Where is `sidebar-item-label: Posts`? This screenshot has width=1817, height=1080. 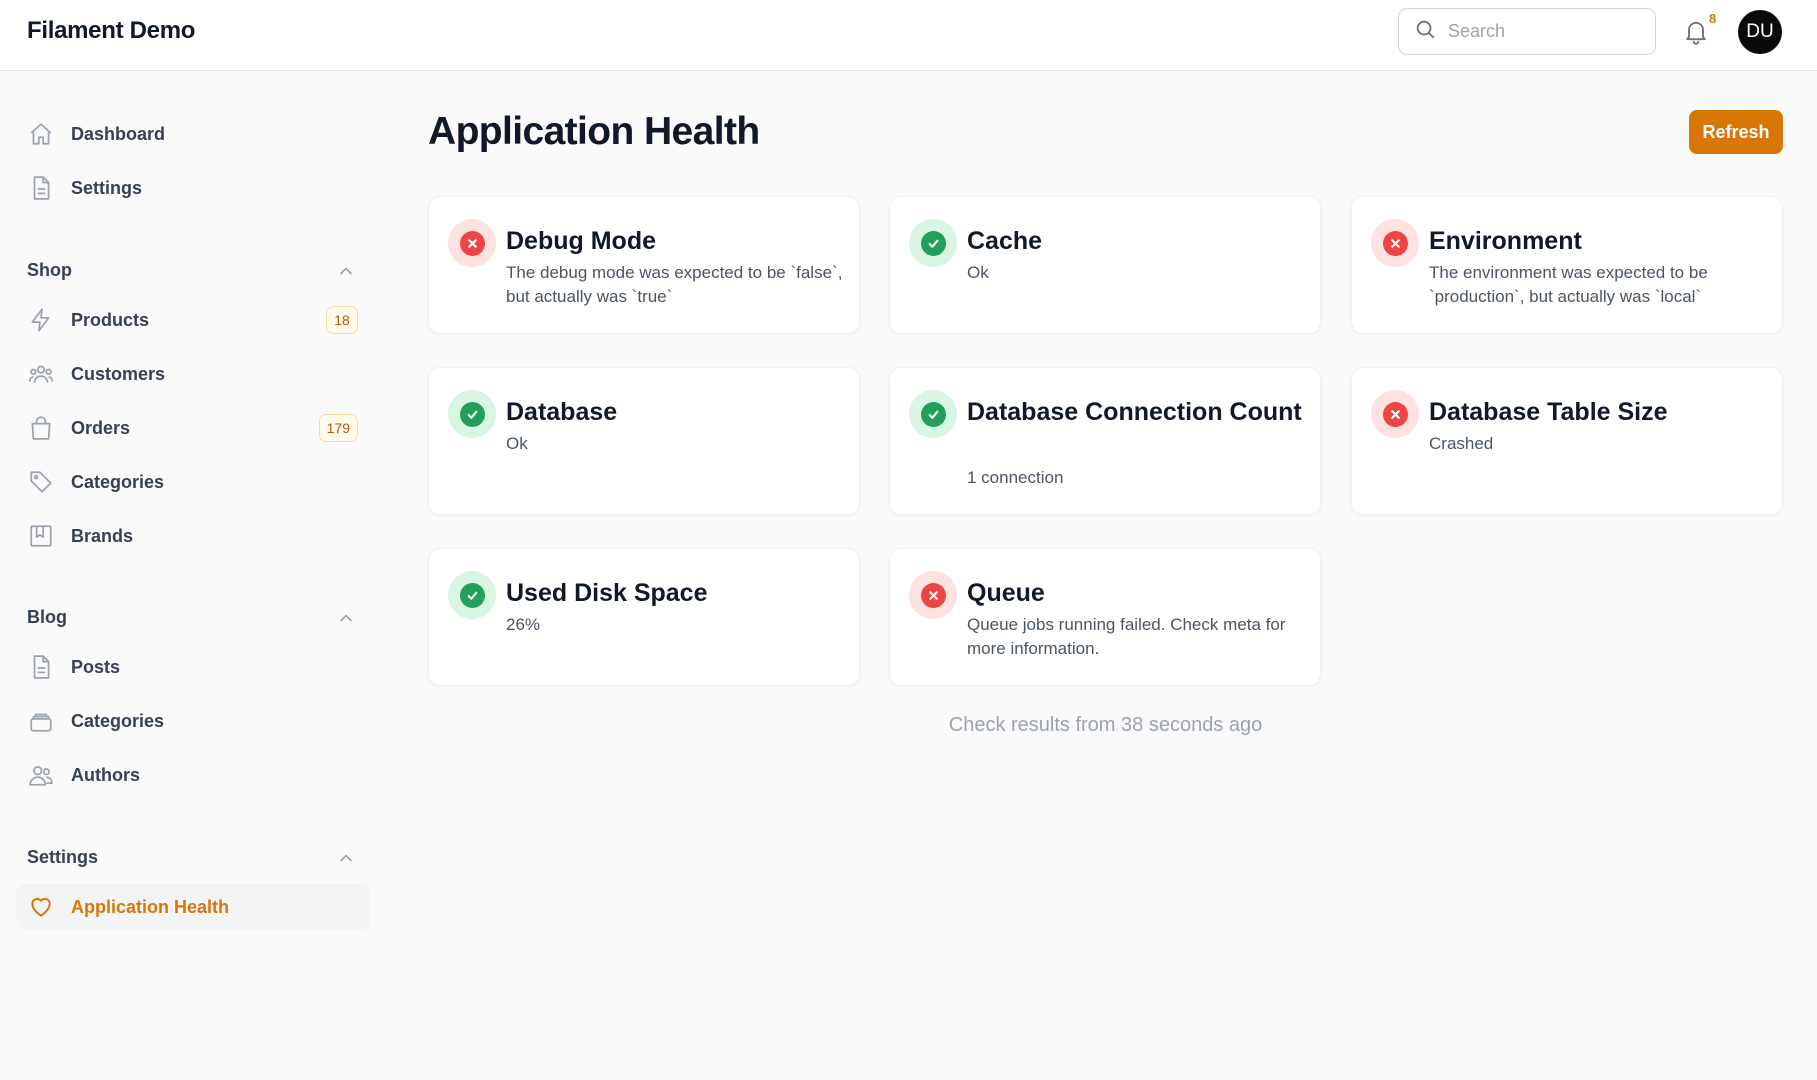 sidebar-item-label: Posts is located at coordinates (95, 667).